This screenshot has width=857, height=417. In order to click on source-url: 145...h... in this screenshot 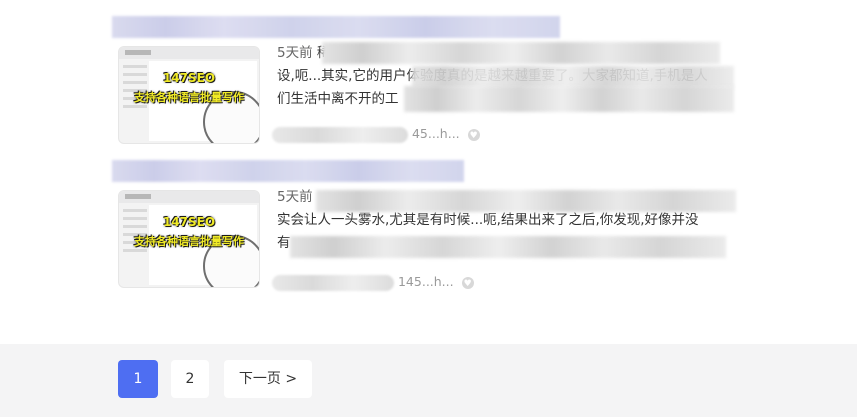, I will do `click(425, 281)`.